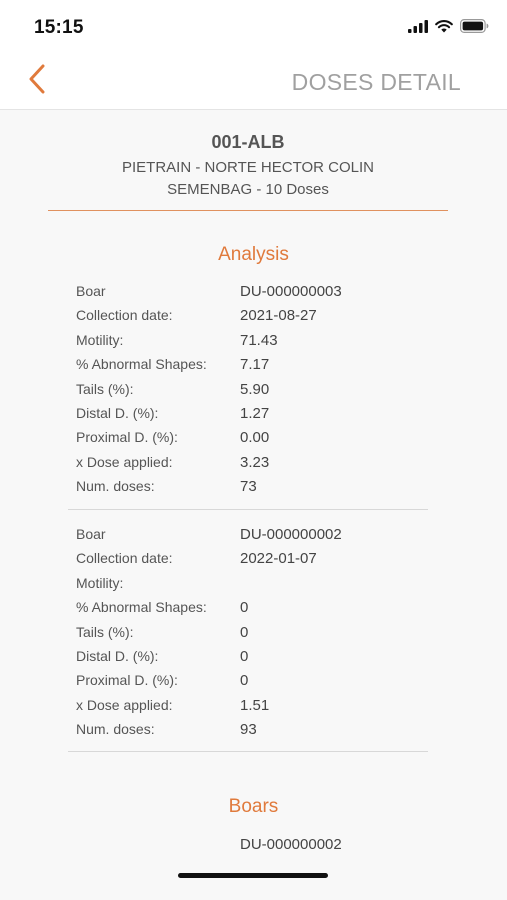 This screenshot has height=900, width=507. I want to click on field-row: x Dose applied: 3.23, so click(248, 466).